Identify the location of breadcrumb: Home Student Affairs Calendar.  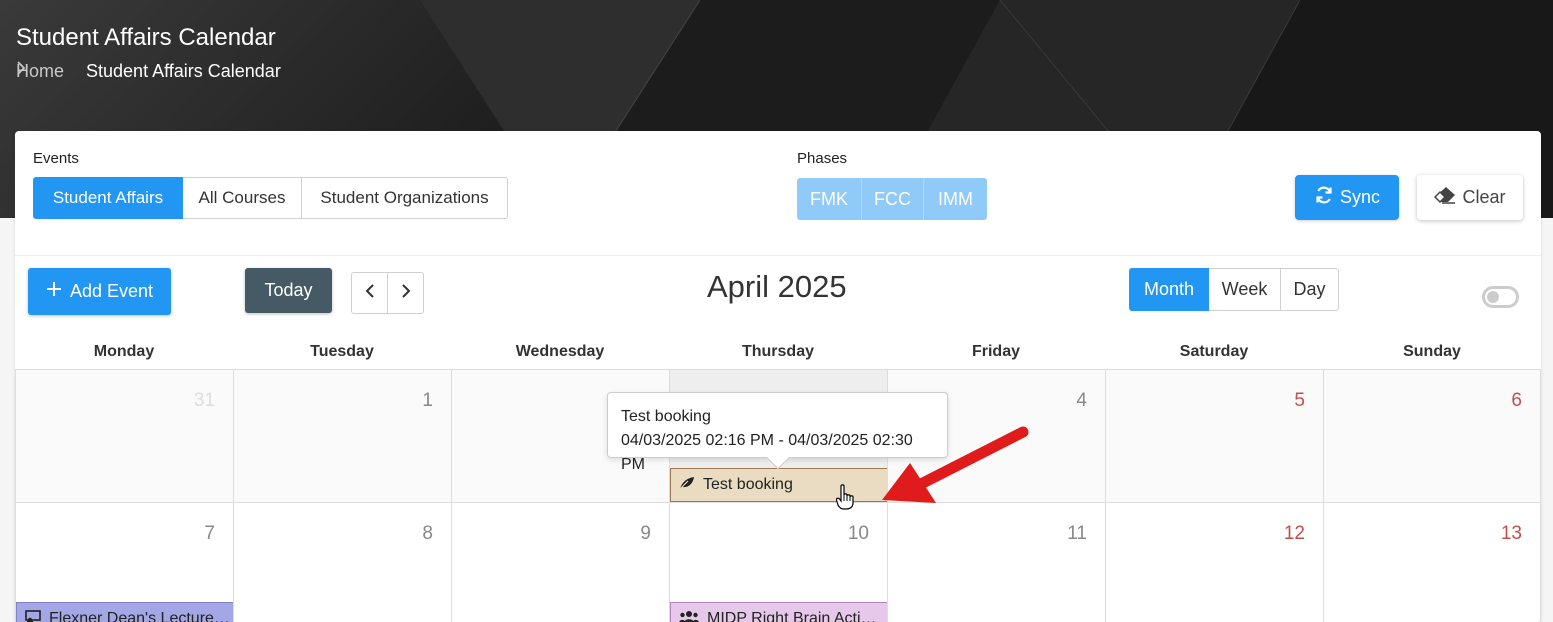
(148, 71).